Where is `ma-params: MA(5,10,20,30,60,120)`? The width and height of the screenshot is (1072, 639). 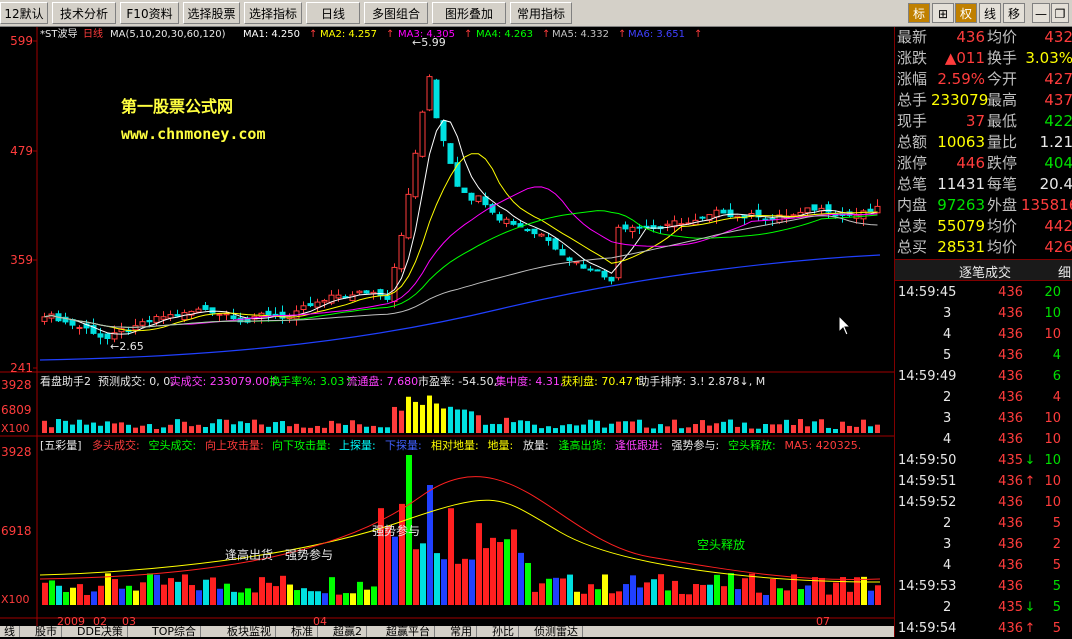
ma-params: MA(5,10,20,30,60,120) is located at coordinates (168, 34).